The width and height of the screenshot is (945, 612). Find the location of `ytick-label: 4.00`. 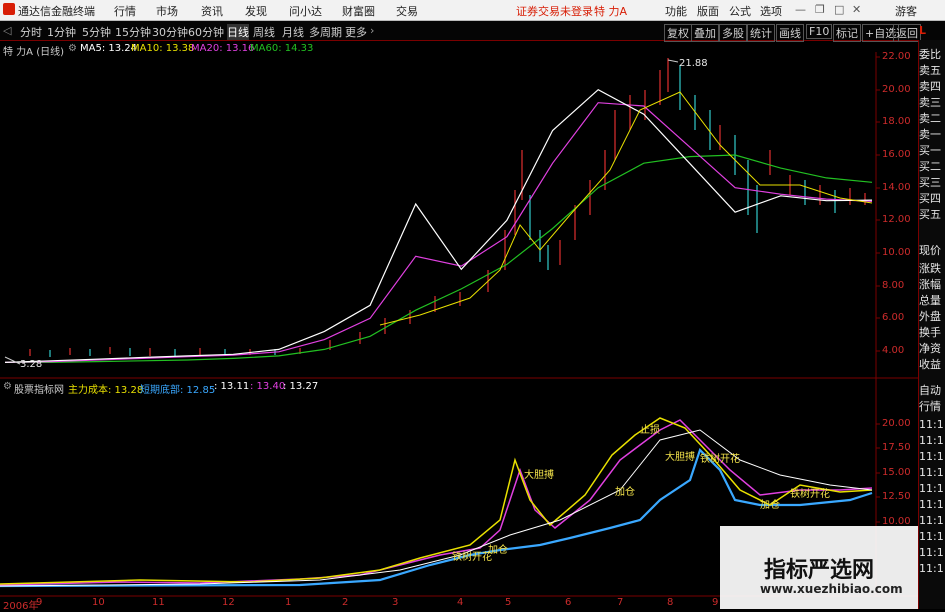

ytick-label: 4.00 is located at coordinates (893, 350).